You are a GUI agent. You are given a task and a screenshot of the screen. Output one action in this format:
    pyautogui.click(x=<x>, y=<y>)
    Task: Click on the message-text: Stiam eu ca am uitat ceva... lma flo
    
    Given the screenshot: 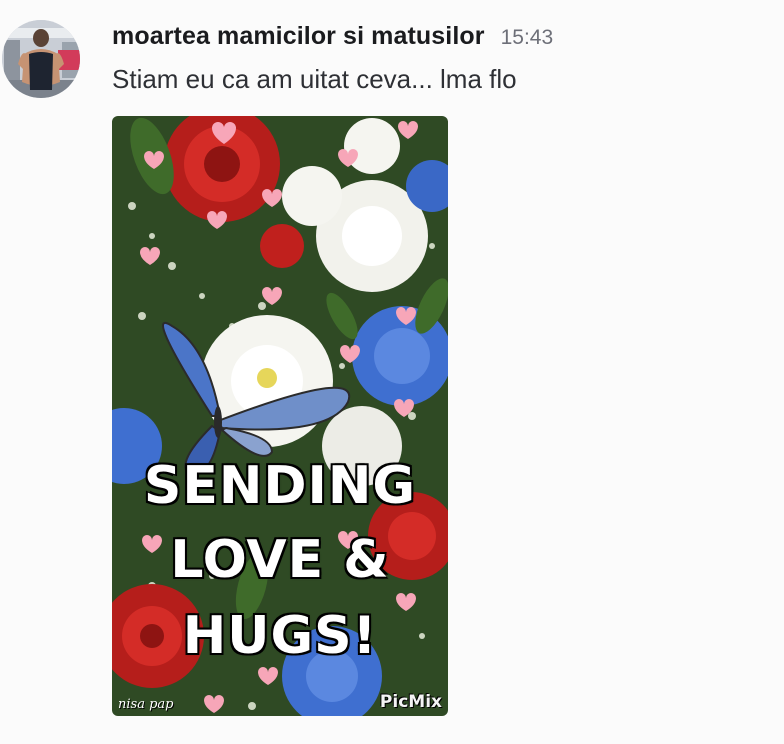 What is the action you would take?
    pyautogui.click(x=314, y=79)
    